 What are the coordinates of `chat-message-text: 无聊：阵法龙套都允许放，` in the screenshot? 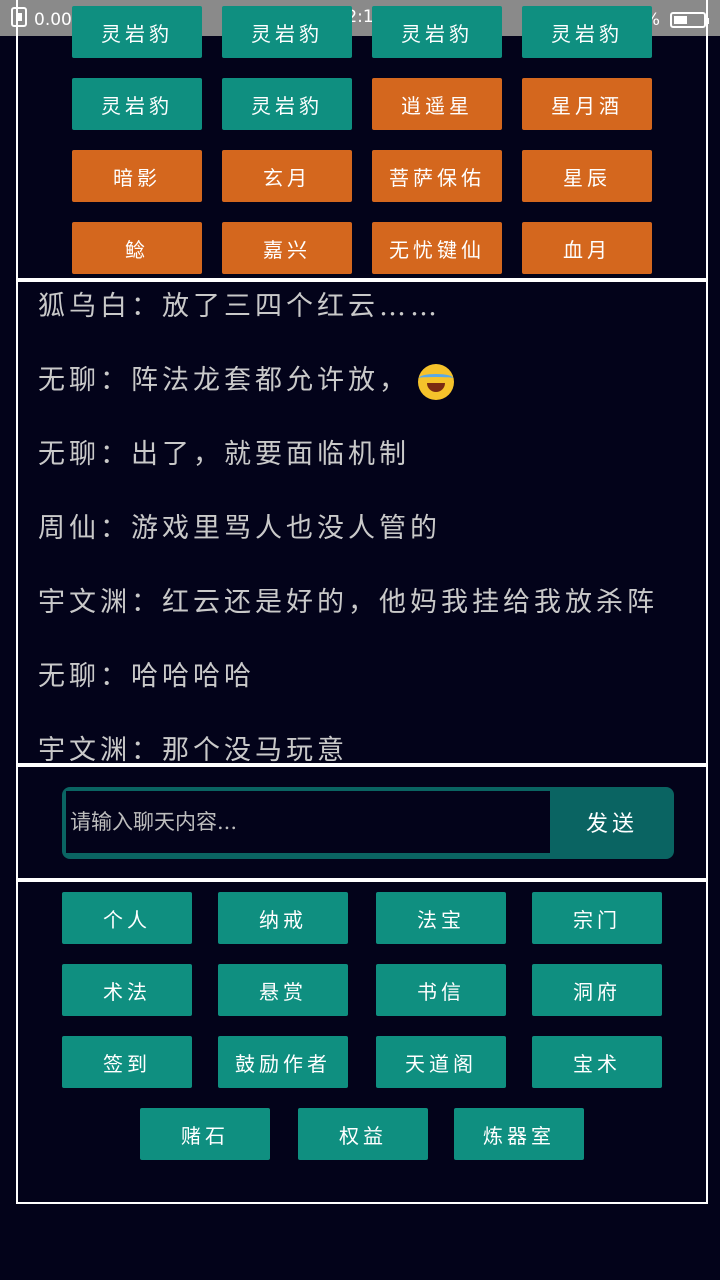 It's located at (224, 380).